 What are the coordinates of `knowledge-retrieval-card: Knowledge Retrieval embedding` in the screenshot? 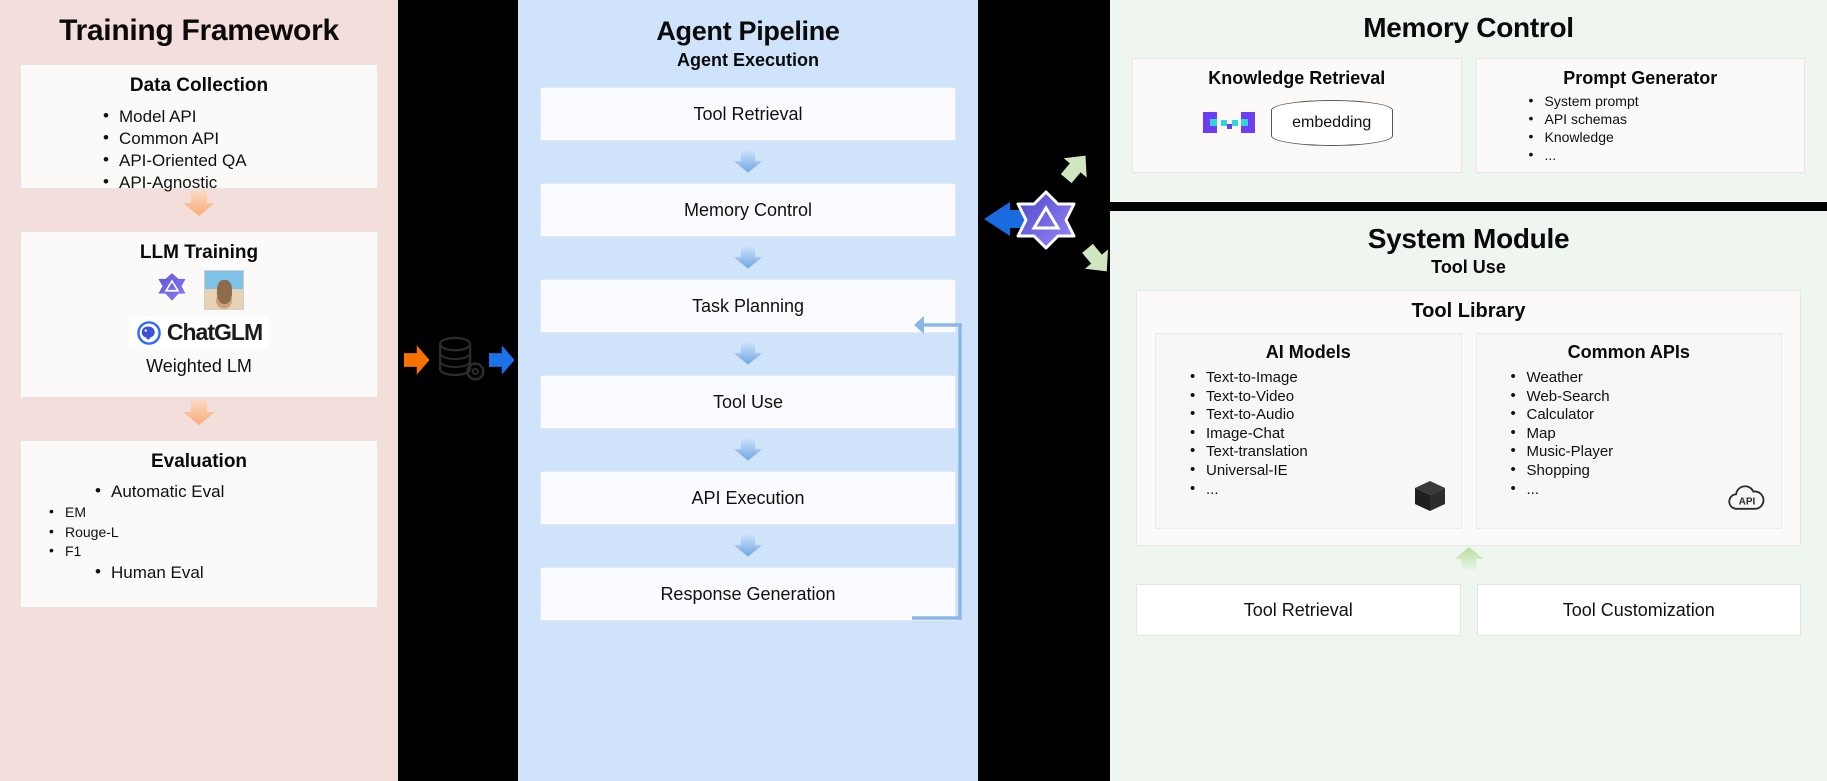 It's located at (1297, 115).